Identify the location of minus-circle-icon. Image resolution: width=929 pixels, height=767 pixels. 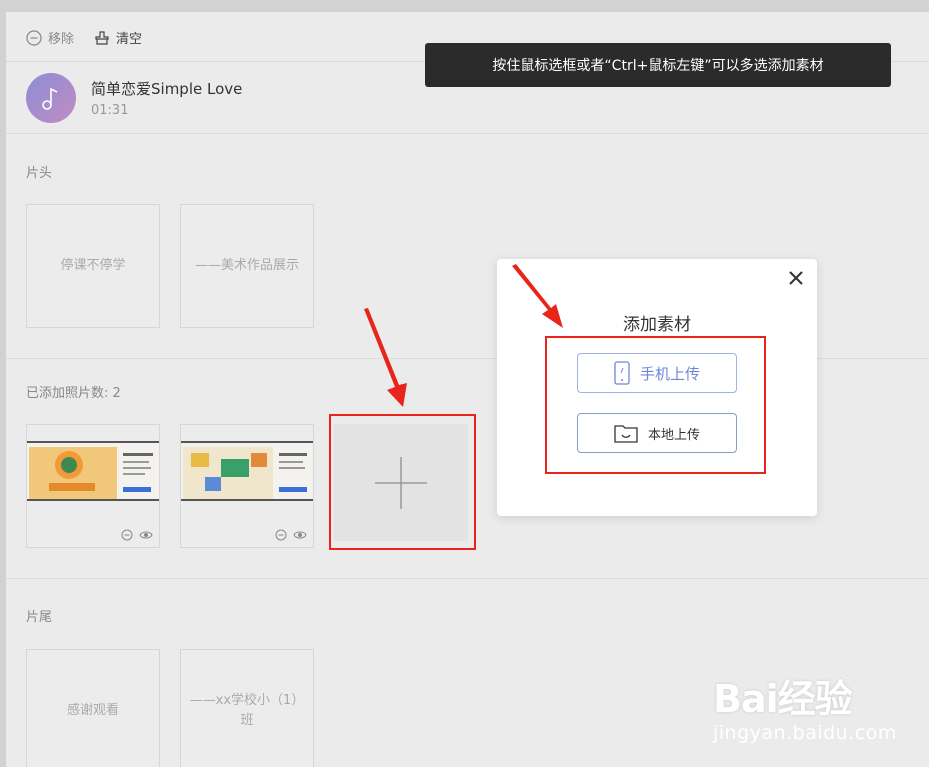
(34, 37).